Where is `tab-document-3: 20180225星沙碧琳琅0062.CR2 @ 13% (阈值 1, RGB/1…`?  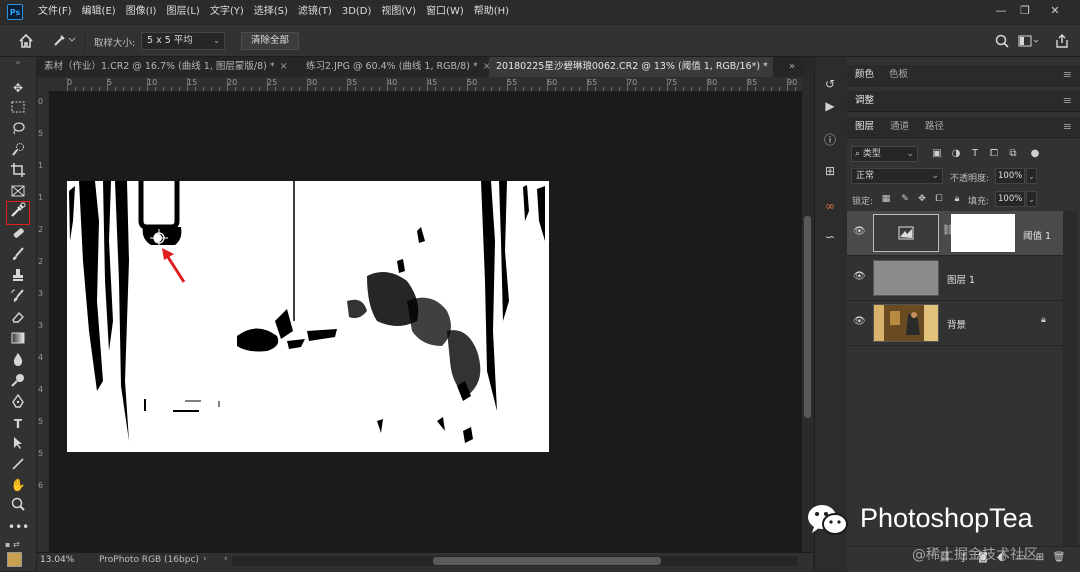 tab-document-3: 20180225星沙碧琳琅0062.CR2 @ 13% (阈值 1, RGB/1… is located at coordinates (631, 67).